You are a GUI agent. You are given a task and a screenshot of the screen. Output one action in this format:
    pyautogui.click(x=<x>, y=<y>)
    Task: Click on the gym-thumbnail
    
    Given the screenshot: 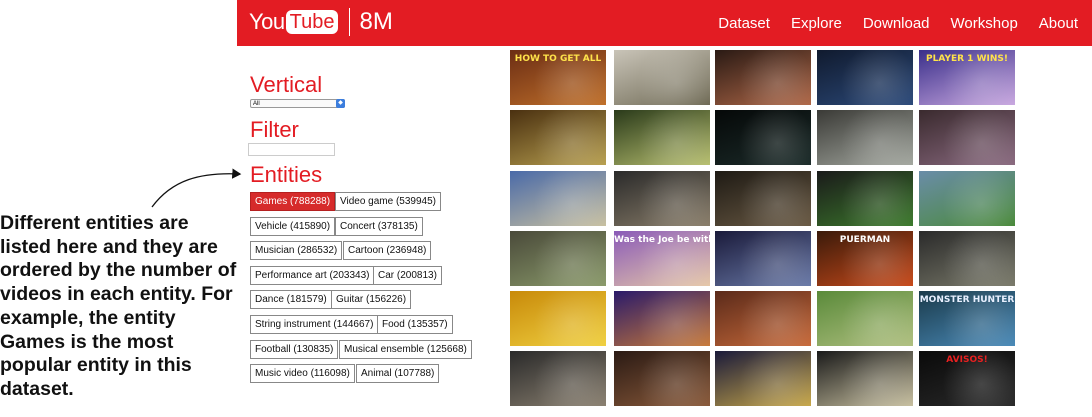 What is the action you would take?
    pyautogui.click(x=763, y=198)
    